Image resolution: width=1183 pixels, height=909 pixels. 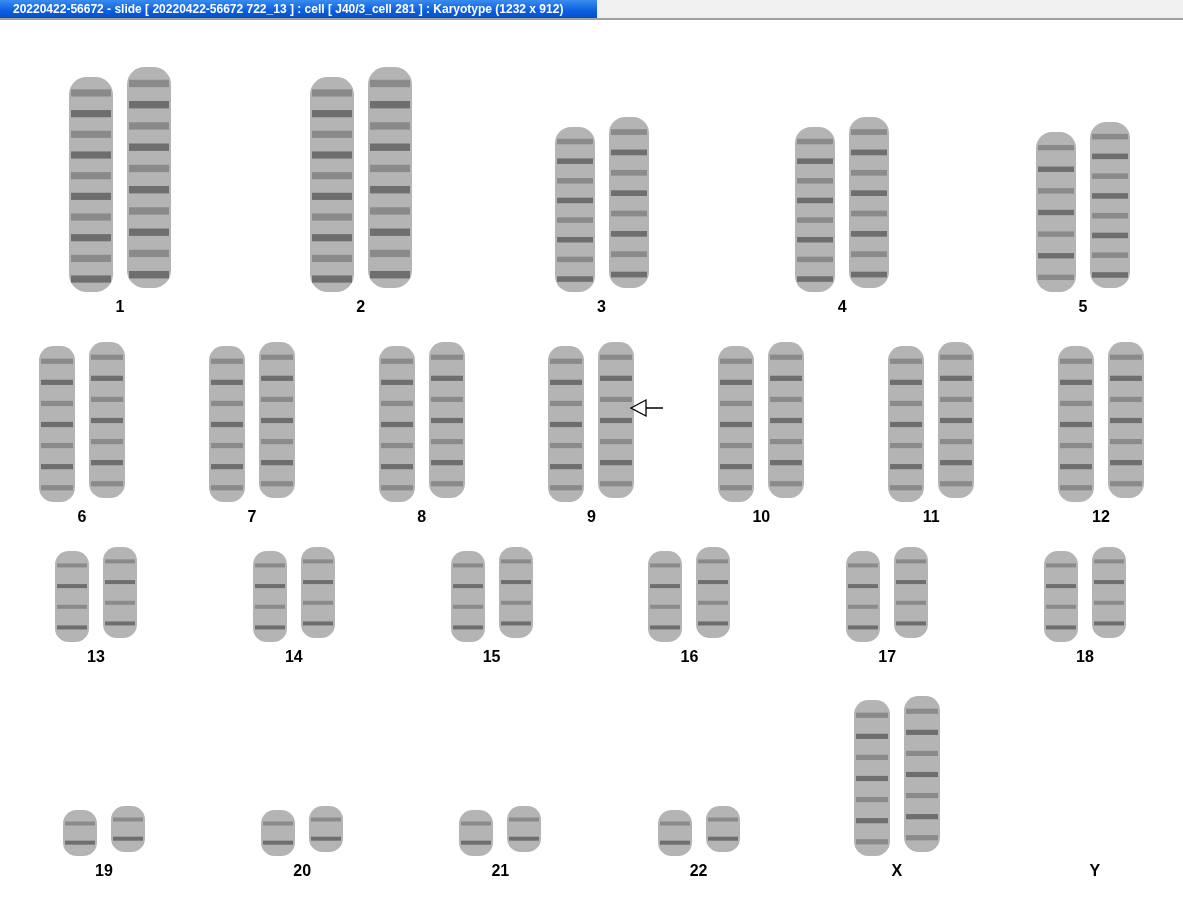 I want to click on chromosome-number: 22, so click(x=698, y=871).